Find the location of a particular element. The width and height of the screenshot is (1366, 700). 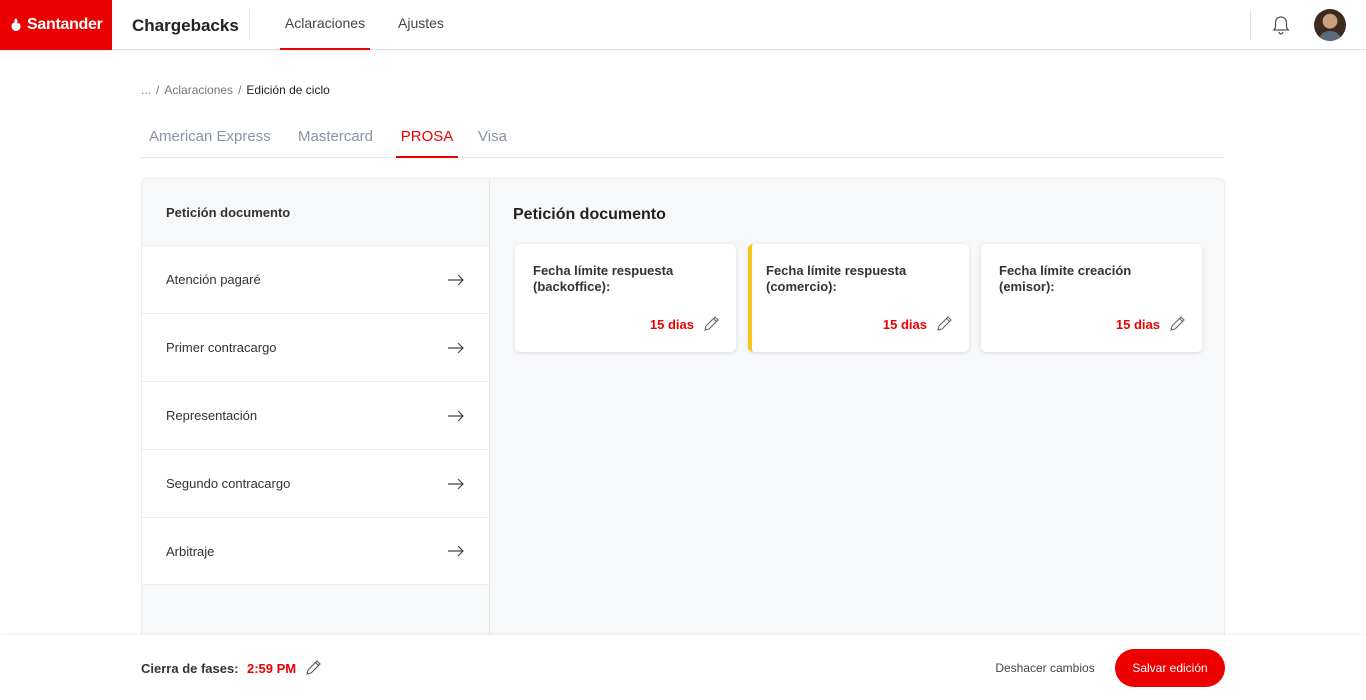

breadcrumb: ... / Aclaraciones / Edición de ciclo is located at coordinates (235, 90).